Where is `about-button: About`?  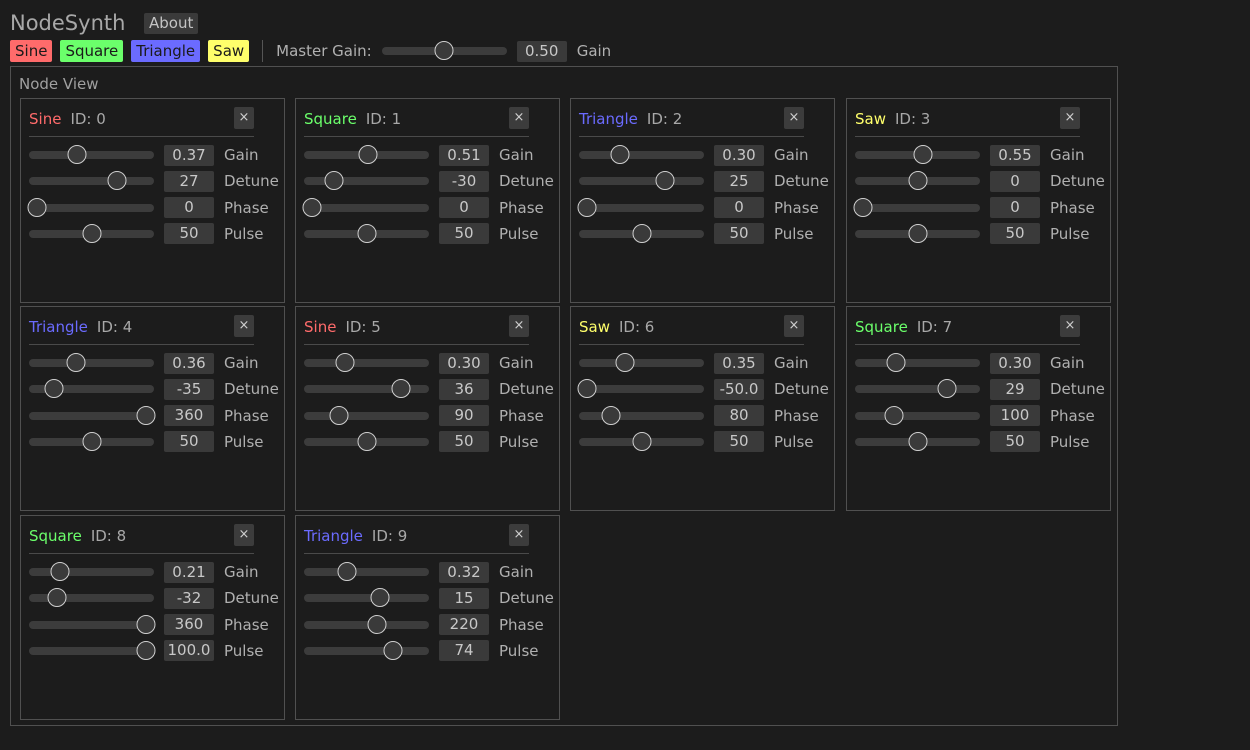
about-button: About is located at coordinates (171, 23).